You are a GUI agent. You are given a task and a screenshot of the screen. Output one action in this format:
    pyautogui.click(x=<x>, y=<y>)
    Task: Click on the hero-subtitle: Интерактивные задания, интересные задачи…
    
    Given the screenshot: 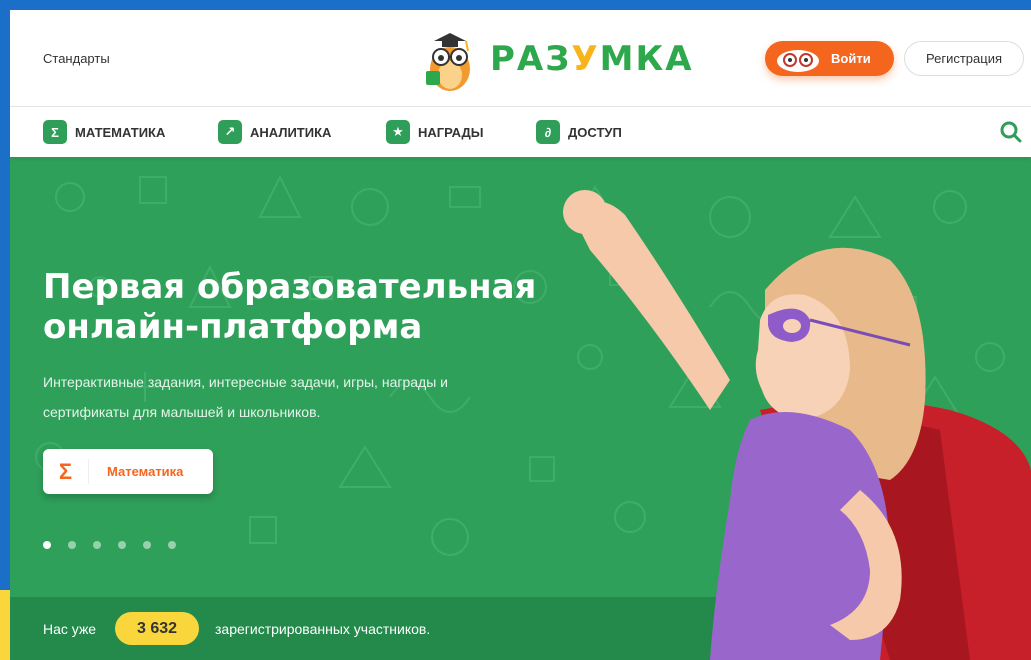 What is the action you would take?
    pyautogui.click(x=278, y=397)
    